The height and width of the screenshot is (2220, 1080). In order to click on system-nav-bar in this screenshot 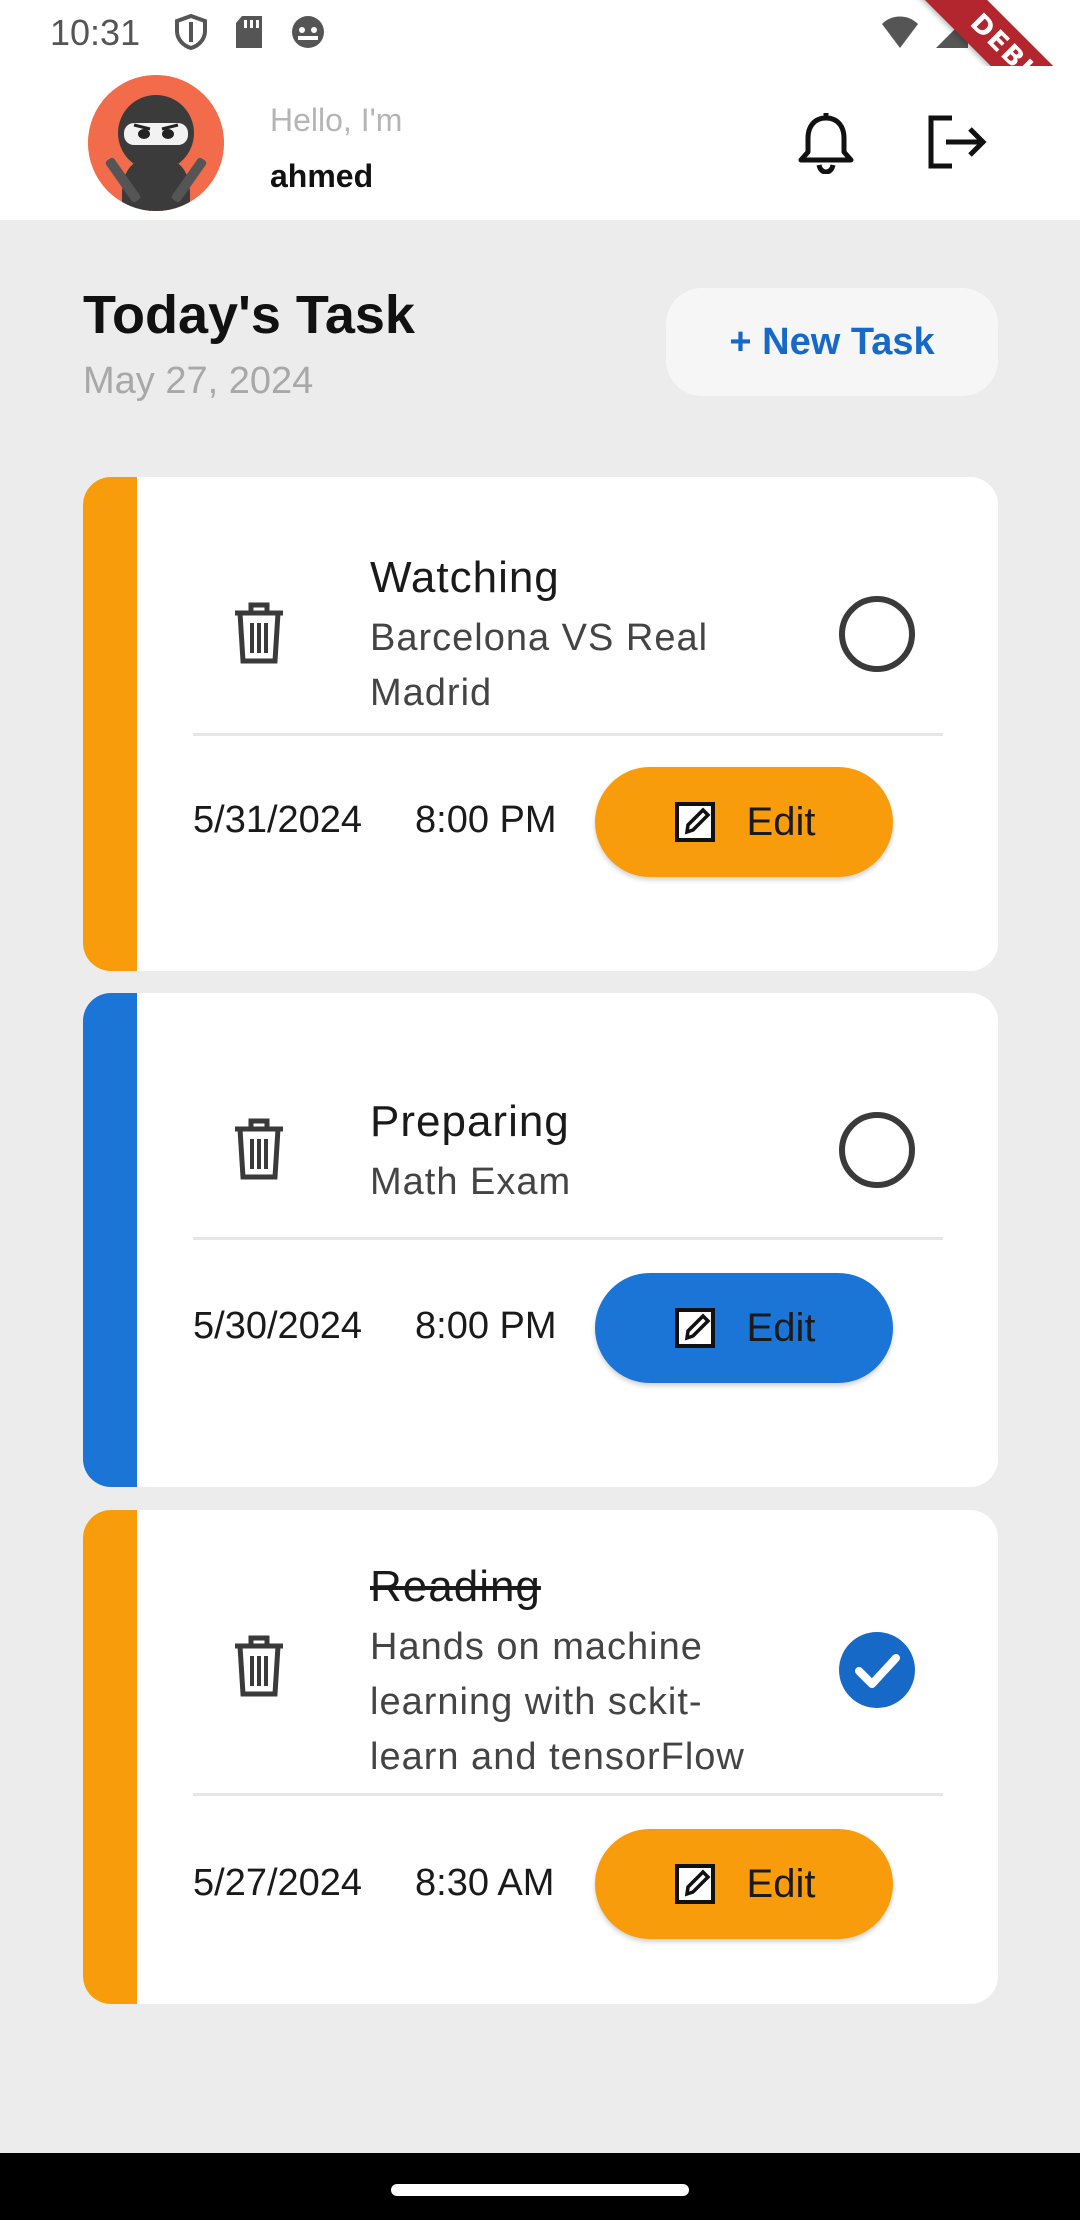, I will do `click(540, 2186)`.